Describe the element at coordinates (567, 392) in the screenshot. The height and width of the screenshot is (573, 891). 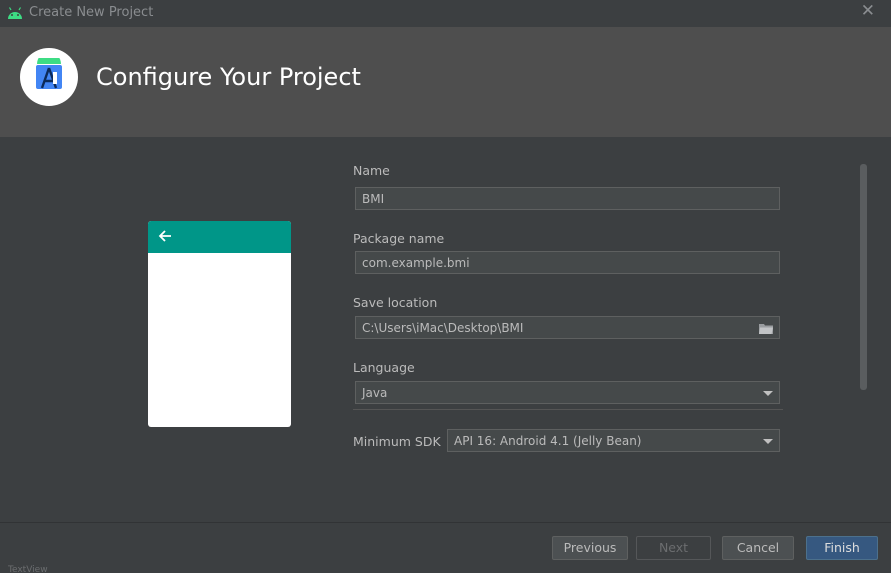
I see `language-dropdown: Java` at that location.